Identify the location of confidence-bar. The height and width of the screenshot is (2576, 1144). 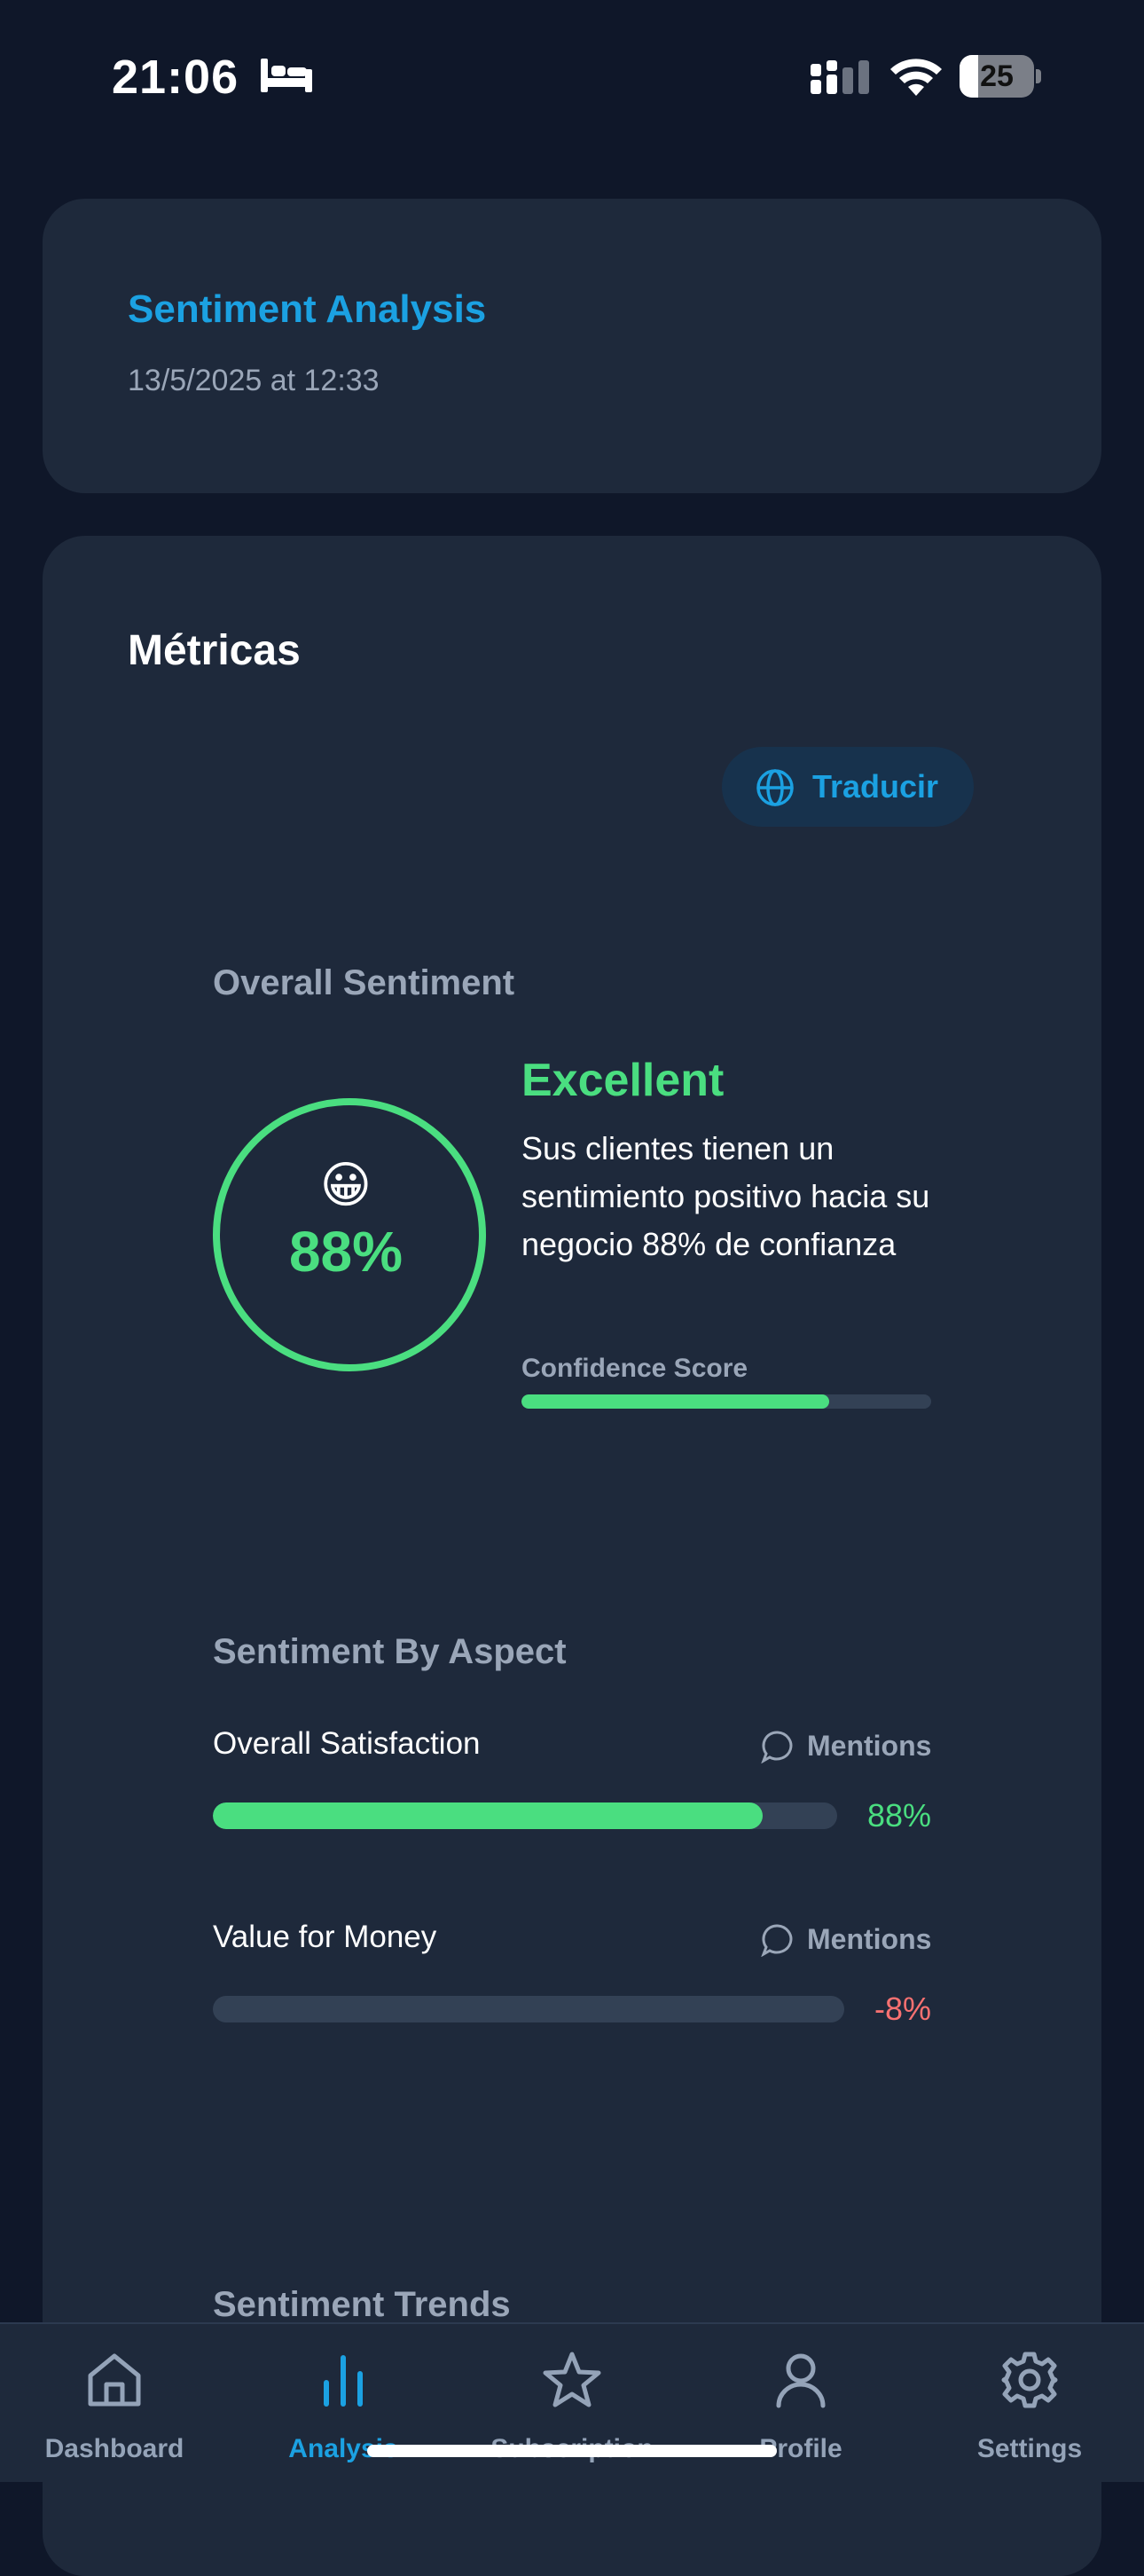
(726, 1401).